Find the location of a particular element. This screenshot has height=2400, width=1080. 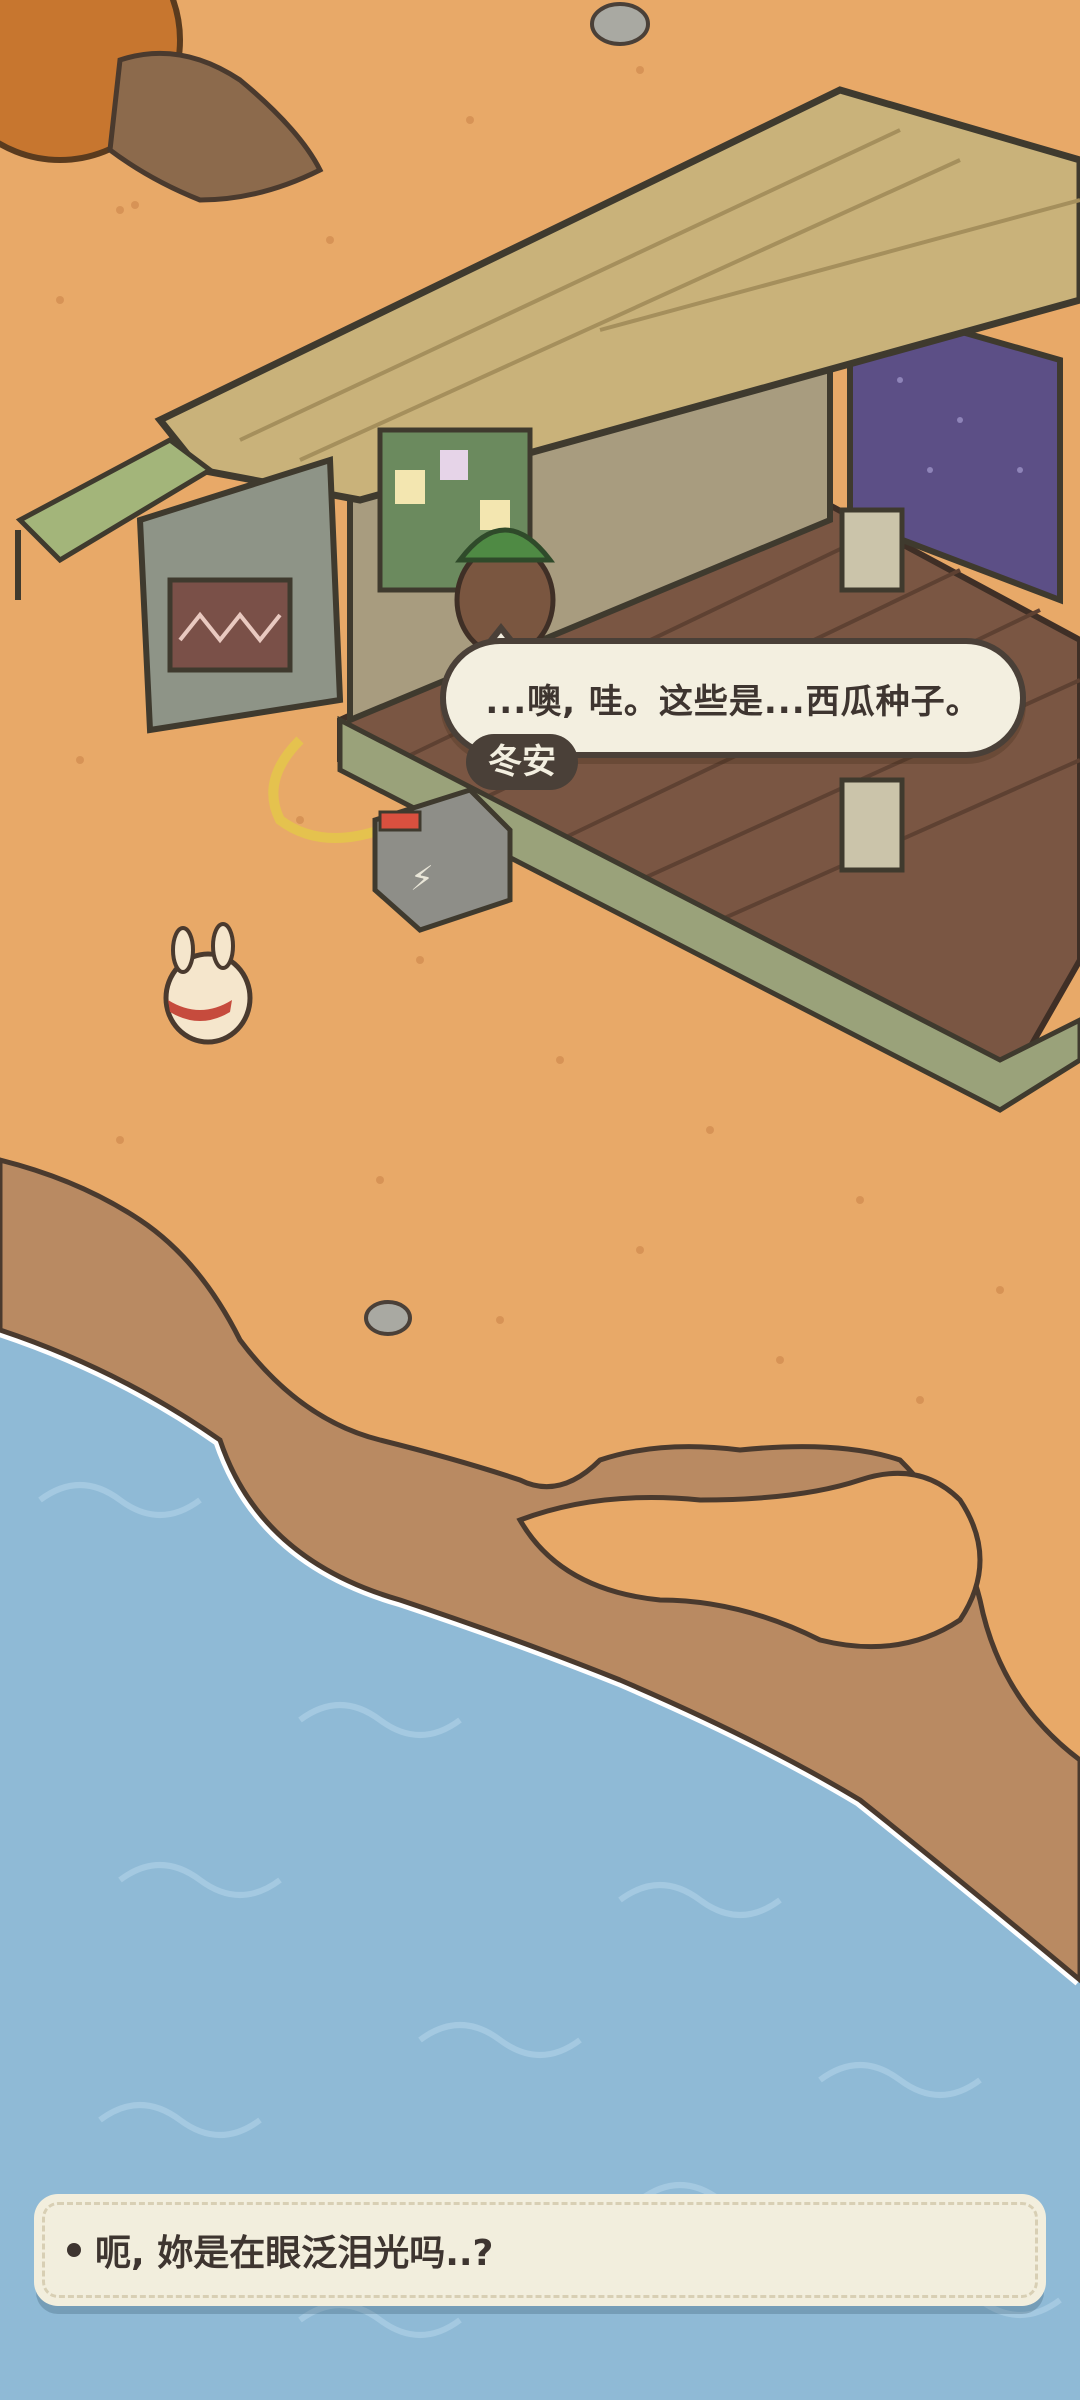

dialogue-choice-option: 呃, 妳是在眼泛泪光吗..? is located at coordinates (540, 2250).